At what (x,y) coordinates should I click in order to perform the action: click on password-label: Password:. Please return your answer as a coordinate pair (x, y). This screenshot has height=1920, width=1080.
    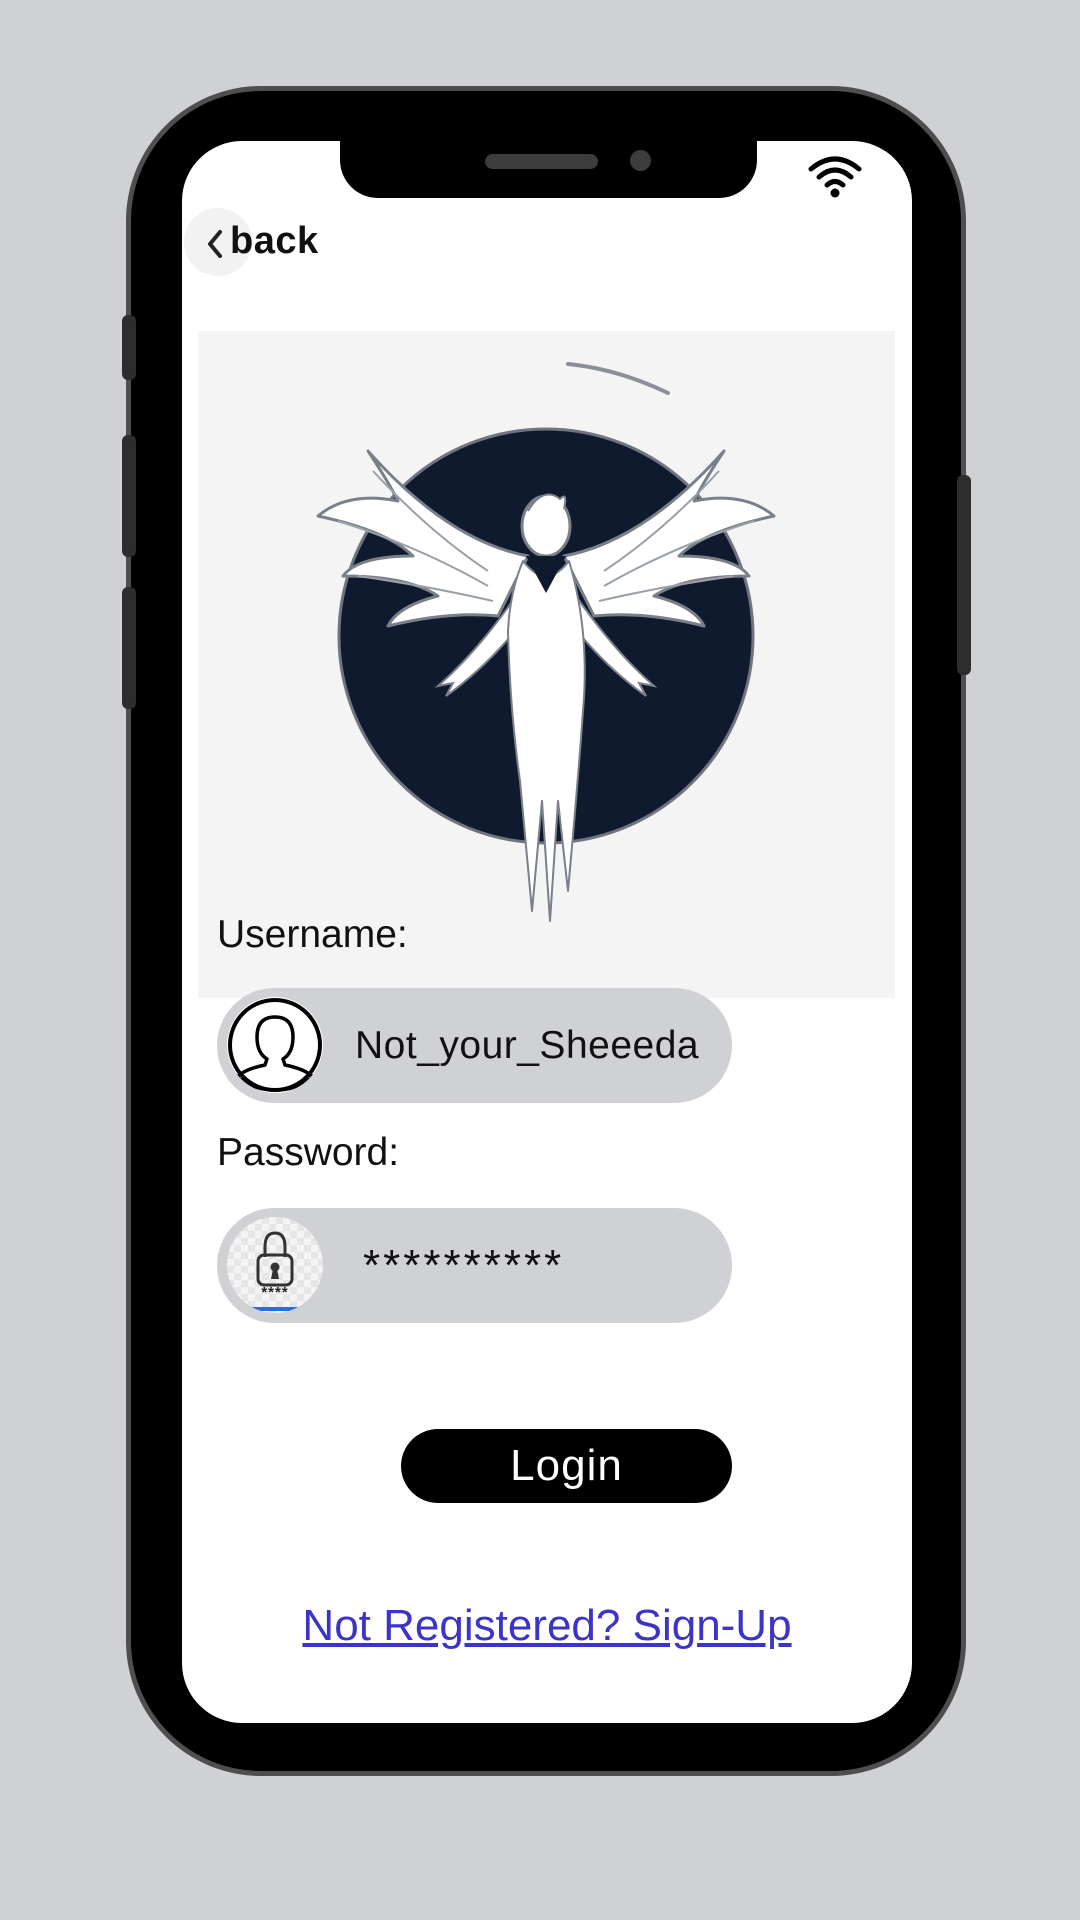
    Looking at the image, I should click on (308, 1152).